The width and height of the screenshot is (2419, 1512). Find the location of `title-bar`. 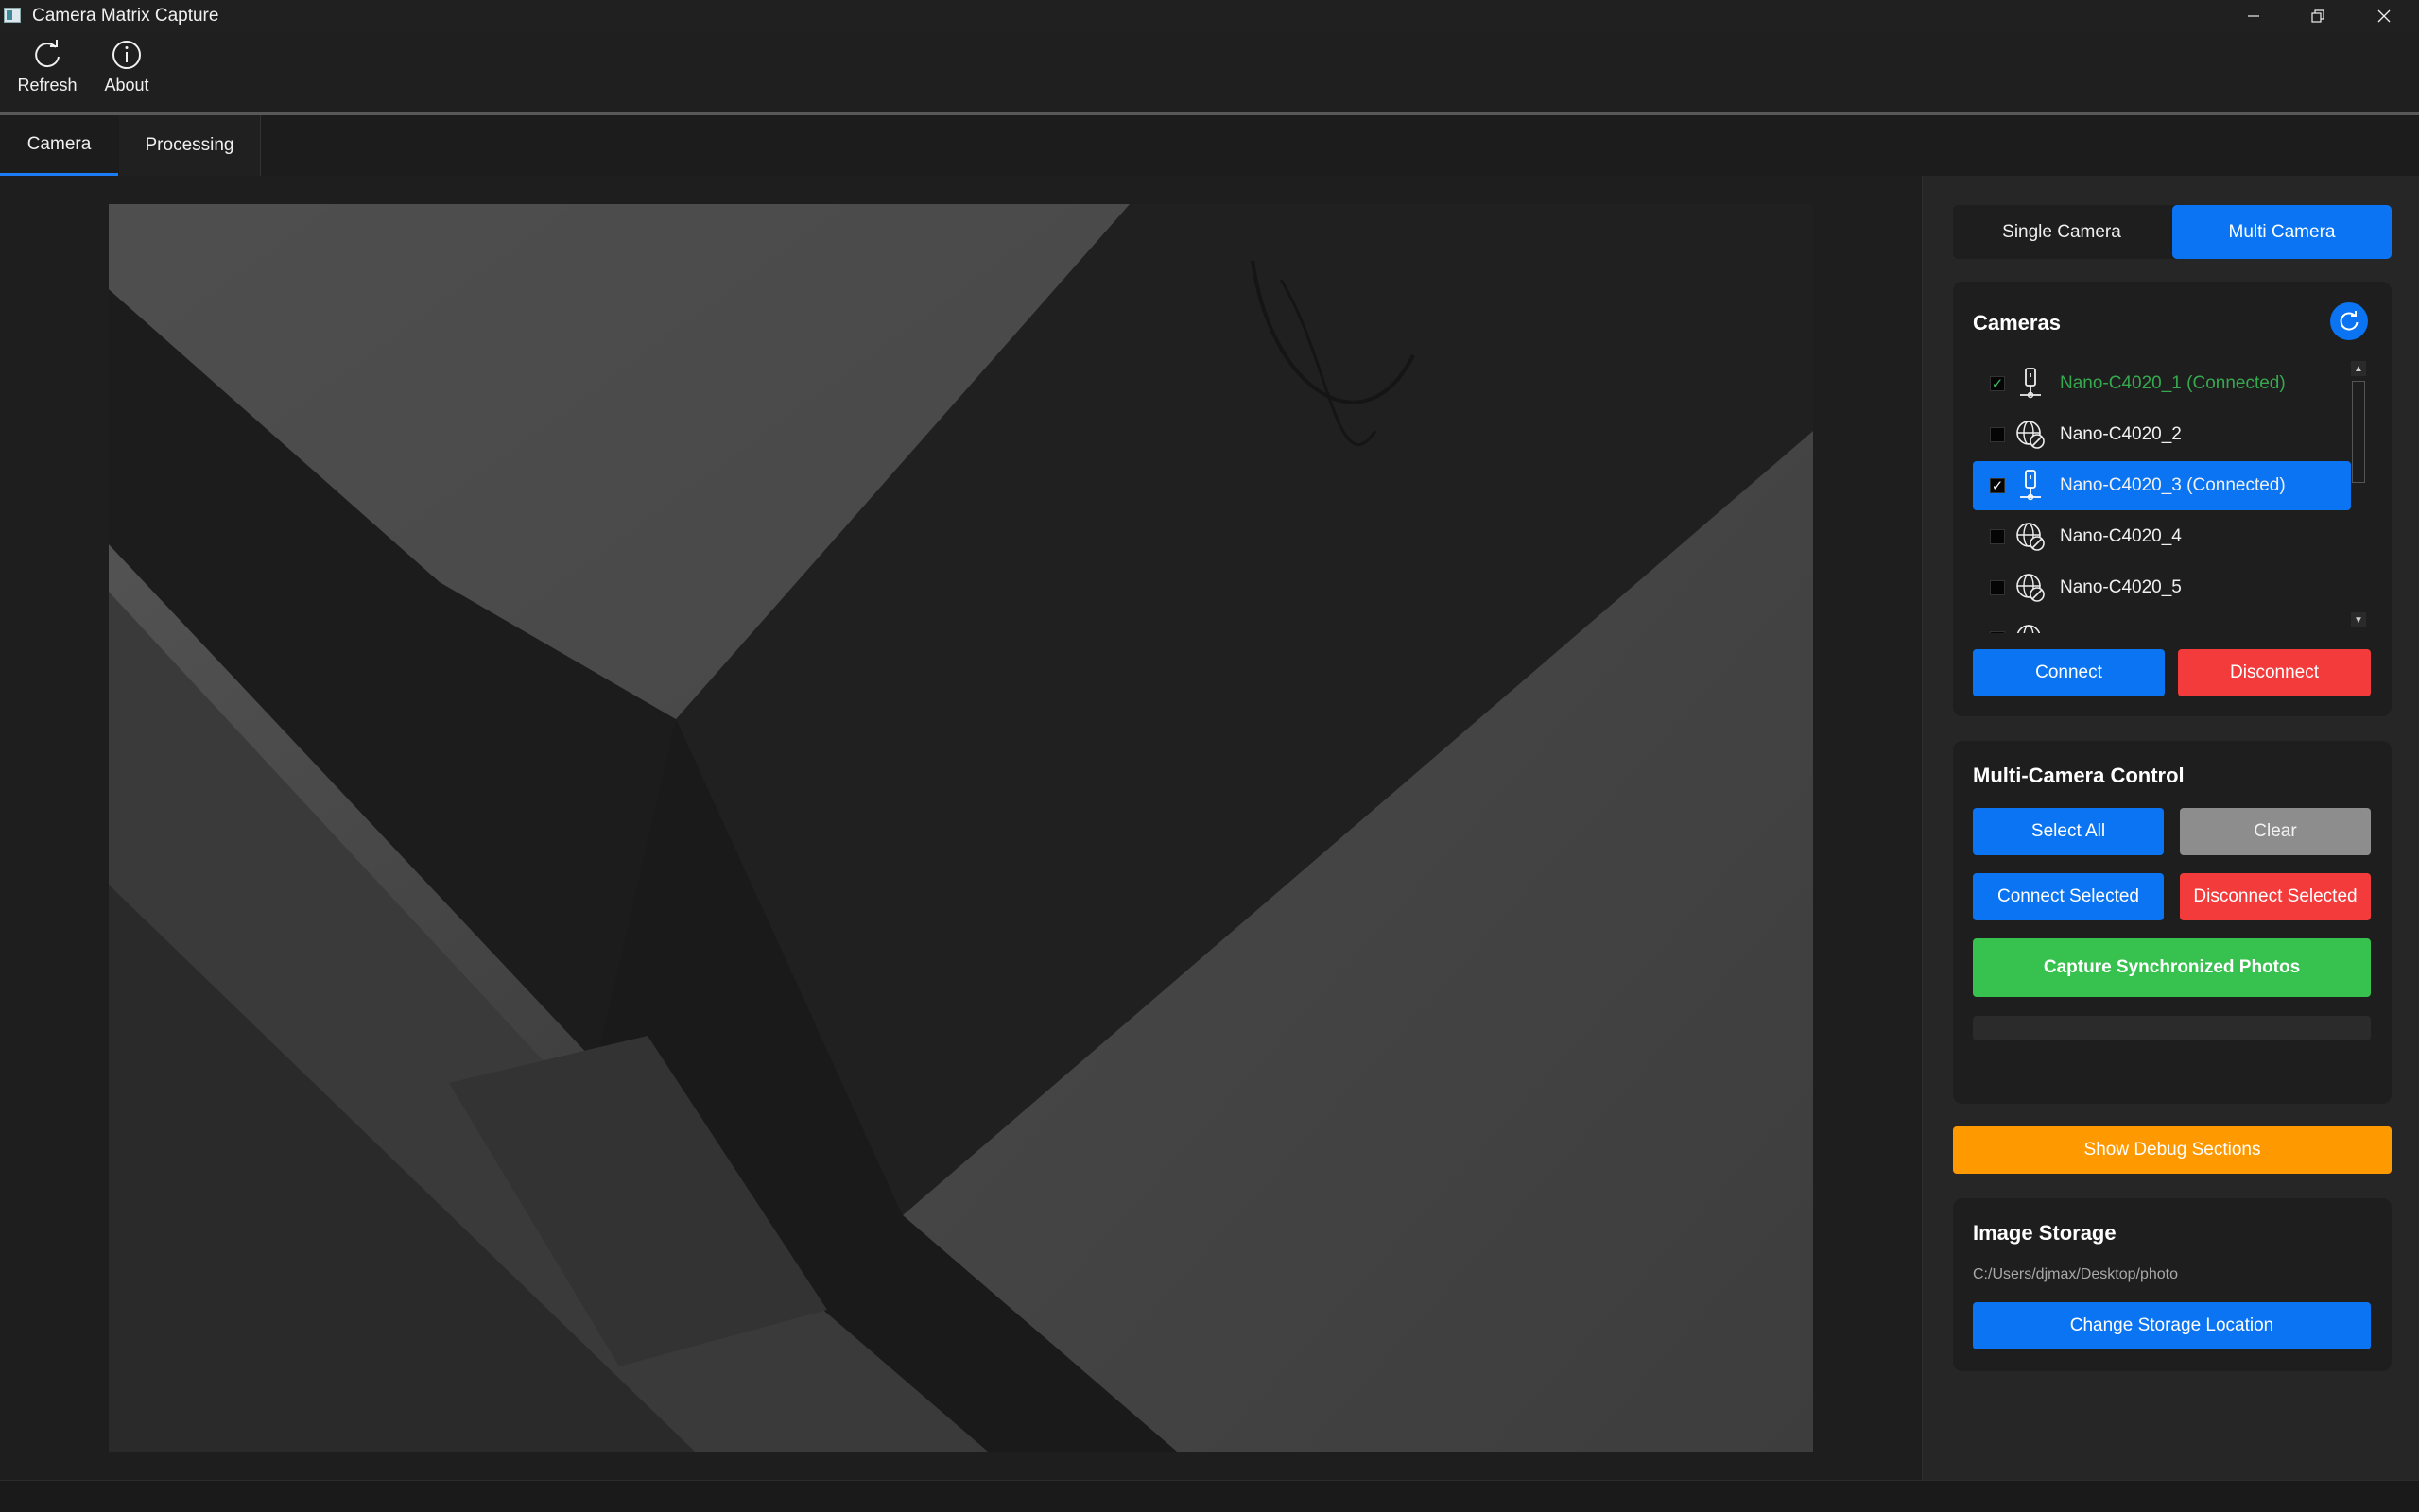

title-bar is located at coordinates (1210, 16).